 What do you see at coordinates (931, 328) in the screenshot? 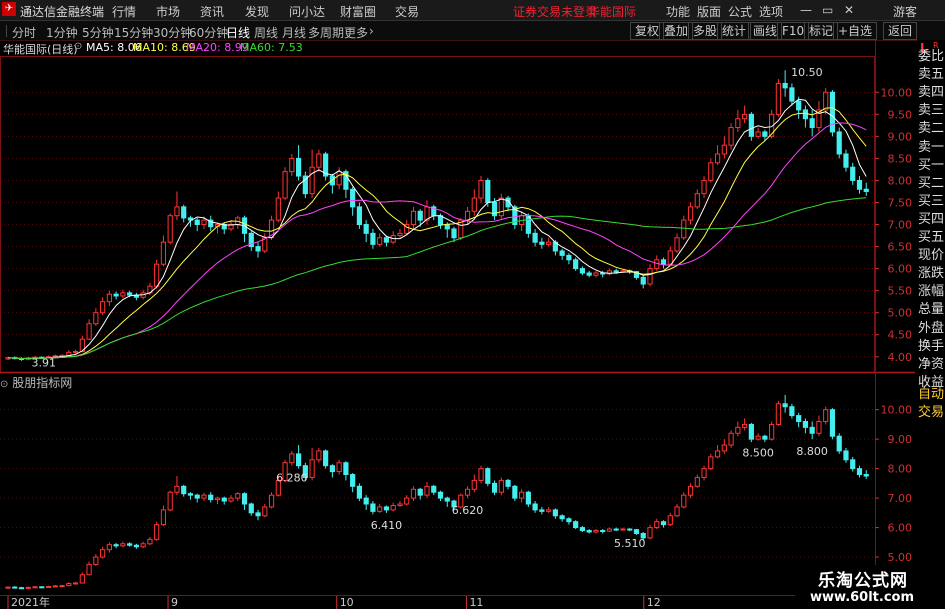
I see `side-item: 外盘` at bounding box center [931, 328].